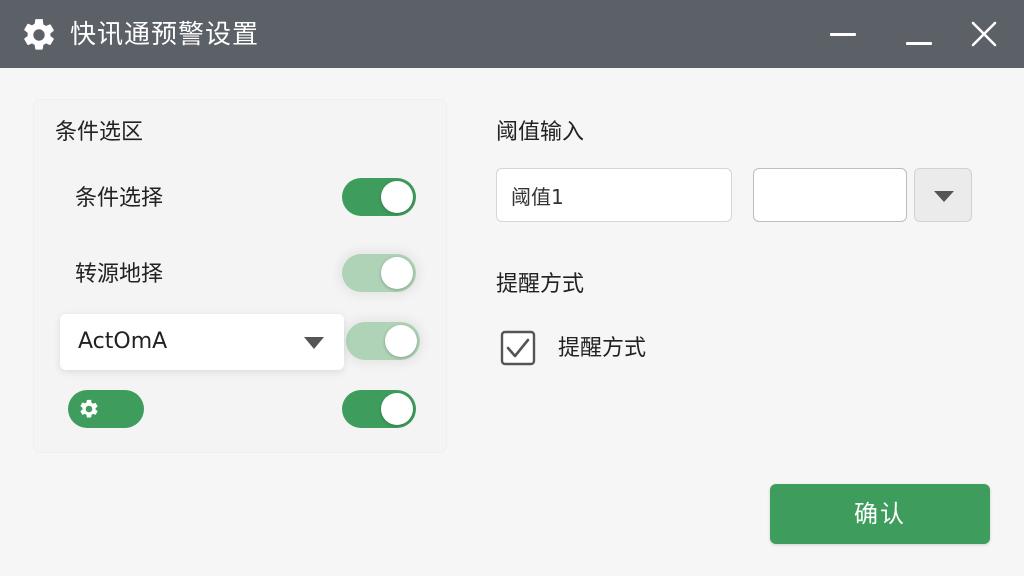 The image size is (1024, 576). I want to click on close-icon, so click(984, 34).